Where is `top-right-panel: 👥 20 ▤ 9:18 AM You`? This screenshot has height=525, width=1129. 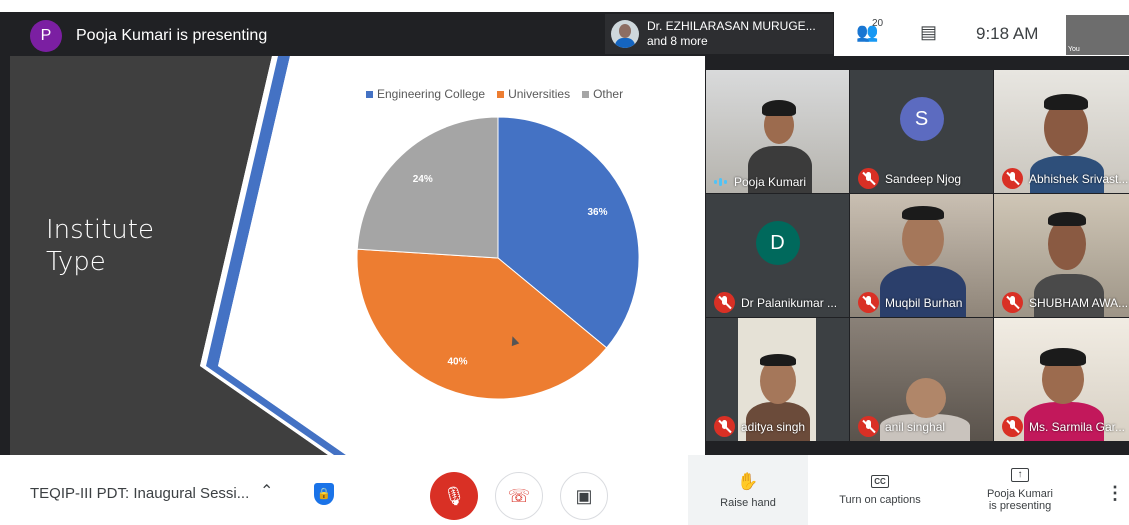 top-right-panel: 👥 20 ▤ 9:18 AM You is located at coordinates (981, 34).